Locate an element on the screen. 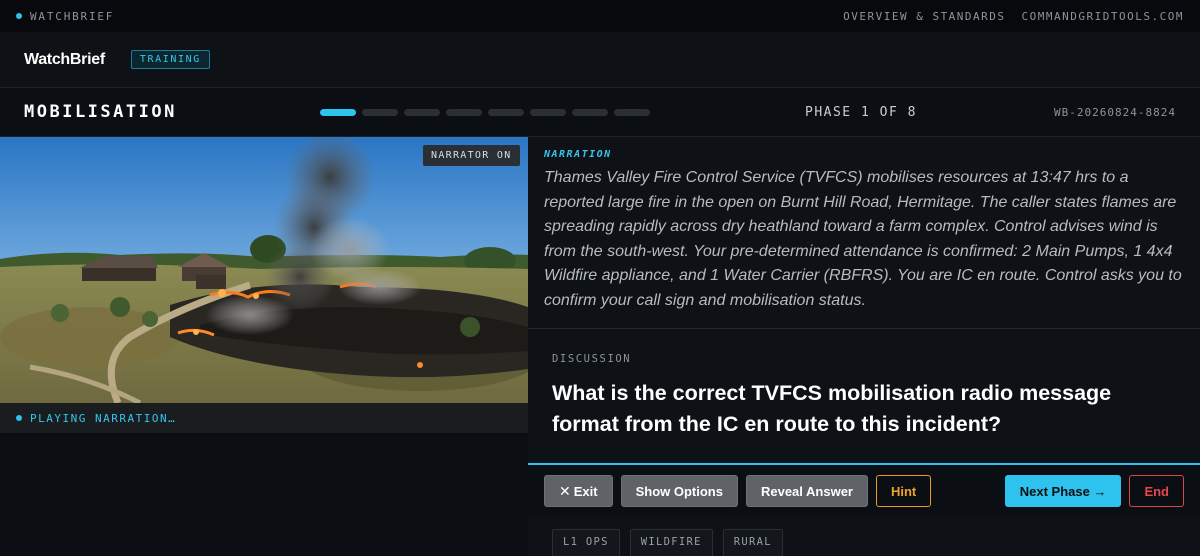 The width and height of the screenshot is (1200, 556). nav-commandgridtools-link: COMMANDGRIDTOOLS.COM is located at coordinates (1103, 16).